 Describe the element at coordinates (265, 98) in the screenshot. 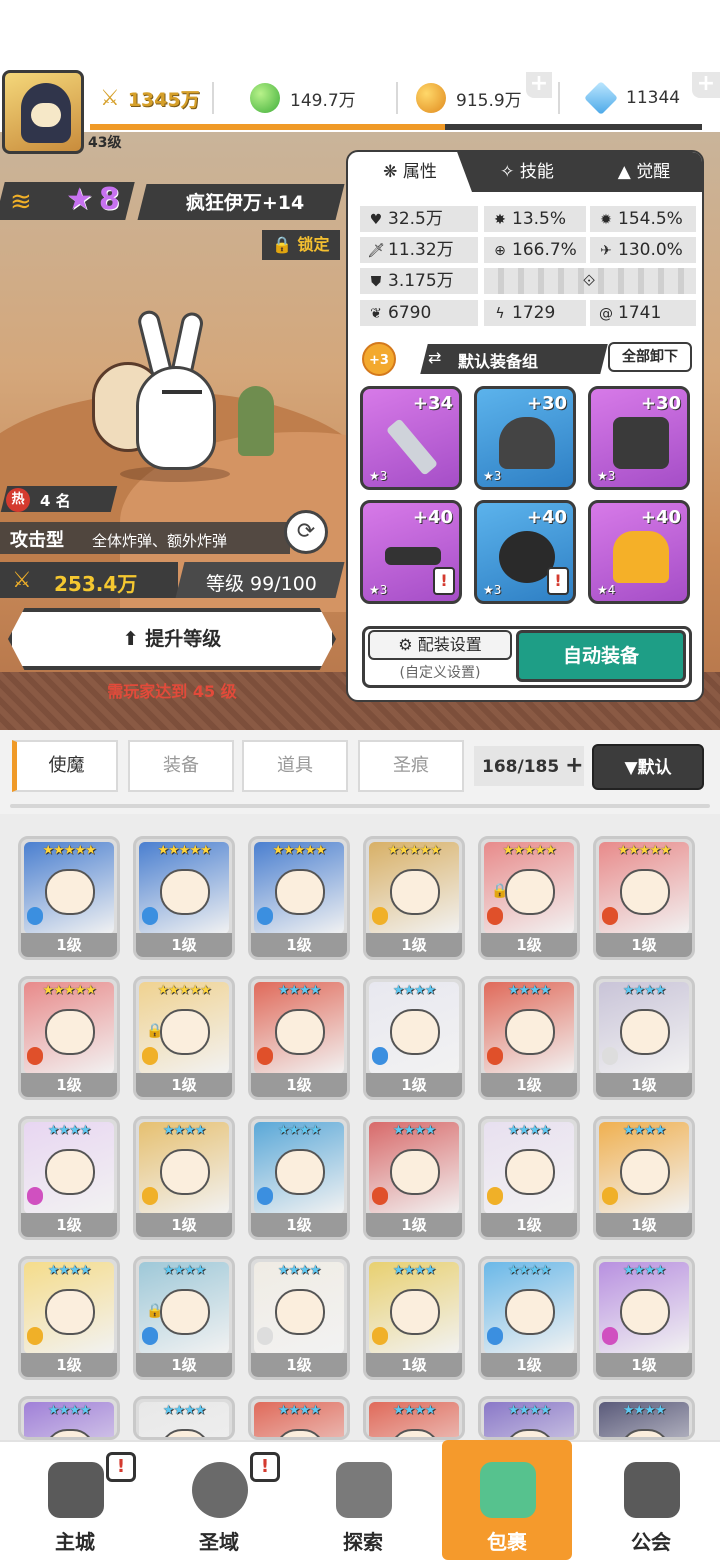

I see `green-orb-icon` at that location.